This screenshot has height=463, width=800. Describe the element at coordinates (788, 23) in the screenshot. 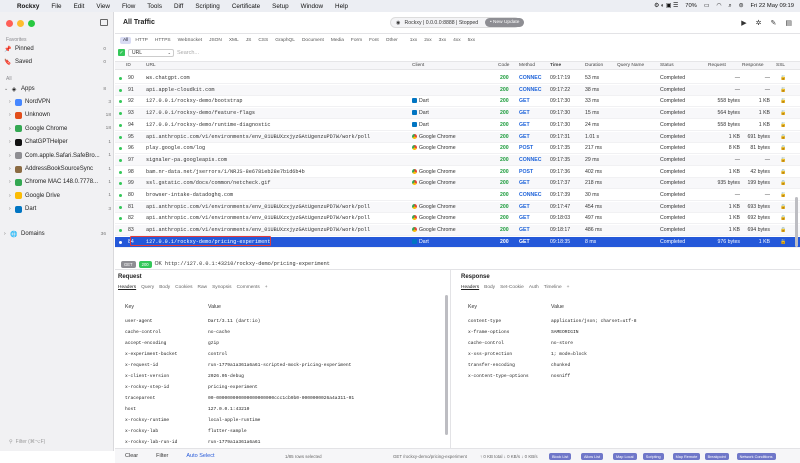

I see `layout-icon: ▤` at that location.